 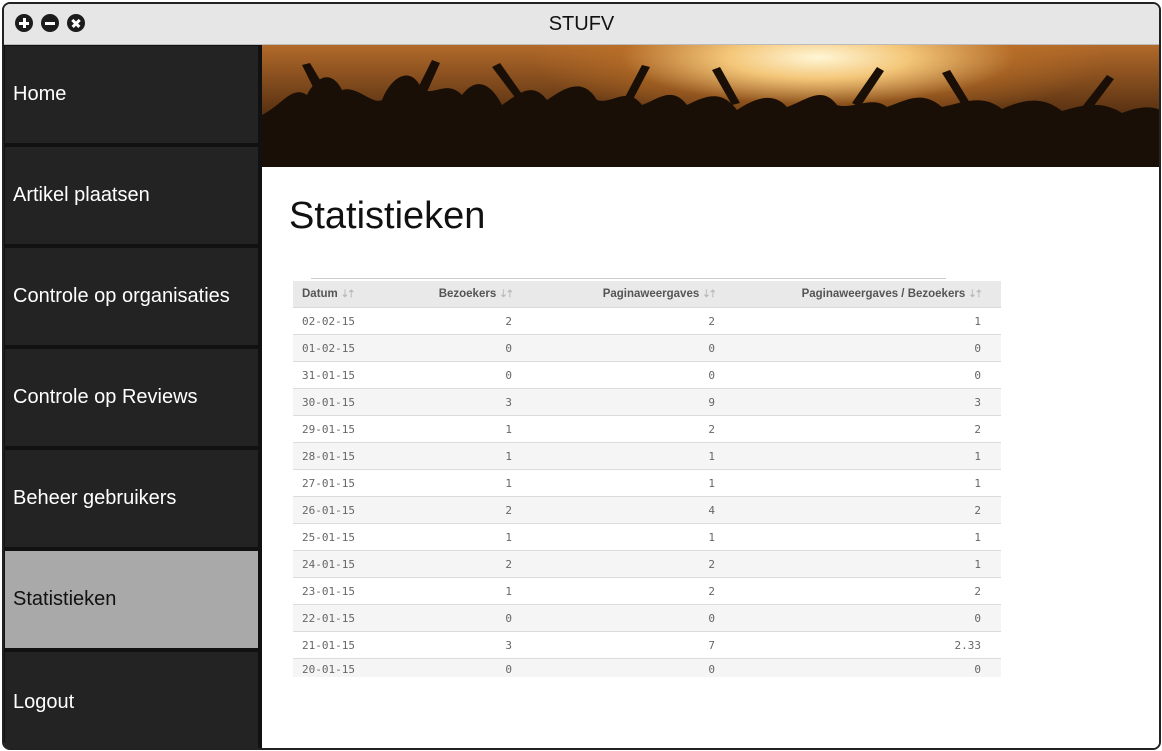 What do you see at coordinates (338, 321) in the screenshot?
I see `cell-datum: 02-02-15` at bounding box center [338, 321].